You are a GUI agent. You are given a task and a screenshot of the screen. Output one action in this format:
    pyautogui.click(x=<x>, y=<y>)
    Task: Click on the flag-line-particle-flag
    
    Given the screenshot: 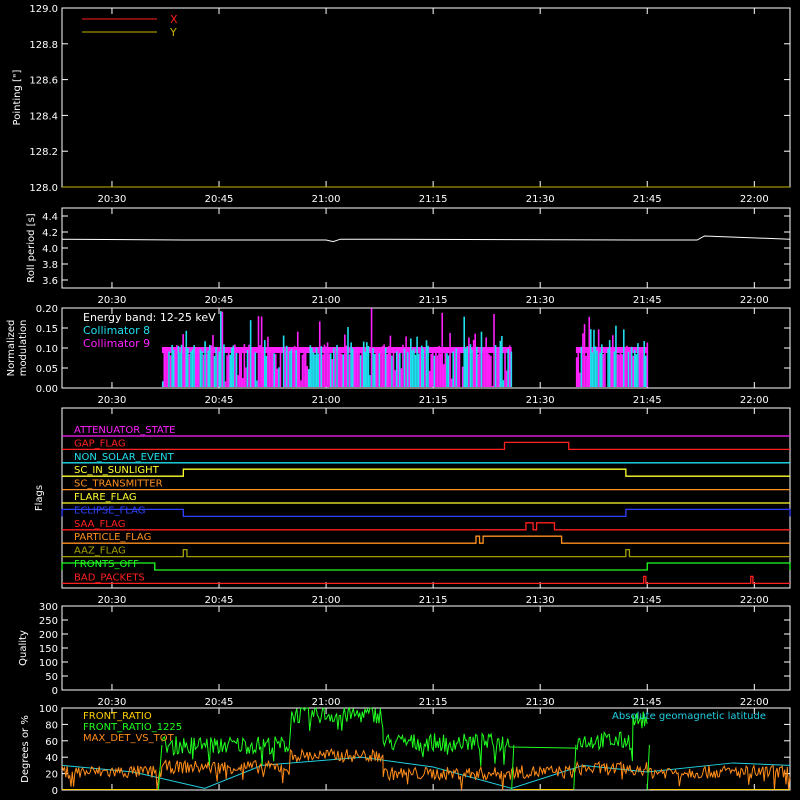 What is the action you would take?
    pyautogui.click(x=426, y=539)
    